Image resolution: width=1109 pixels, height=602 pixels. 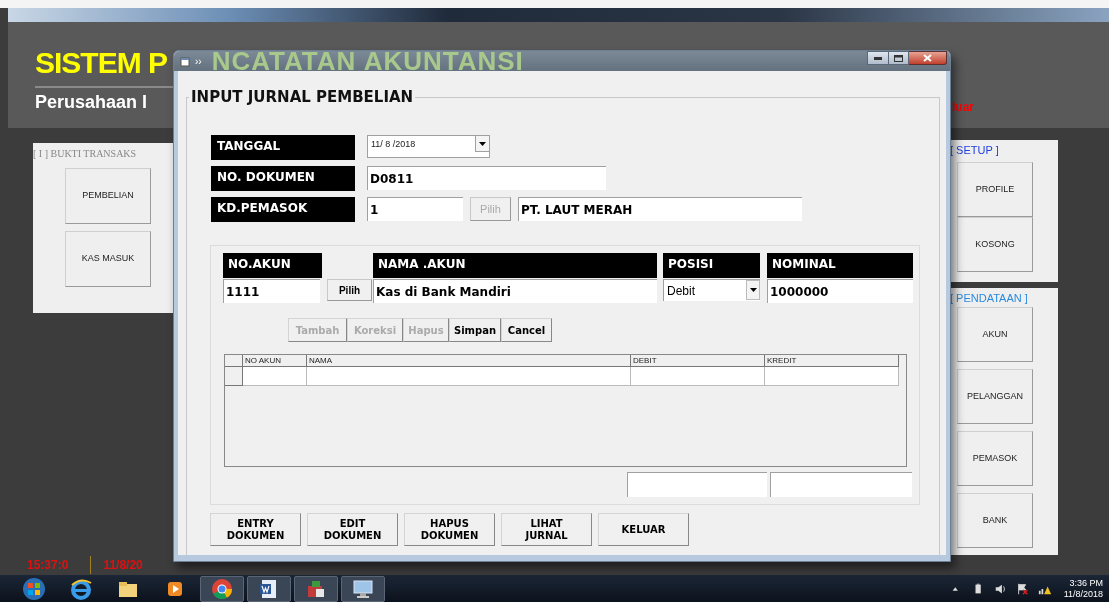 What do you see at coordinates (449, 529) in the screenshot?
I see `command-button: HAPUS DOKUMEN` at bounding box center [449, 529].